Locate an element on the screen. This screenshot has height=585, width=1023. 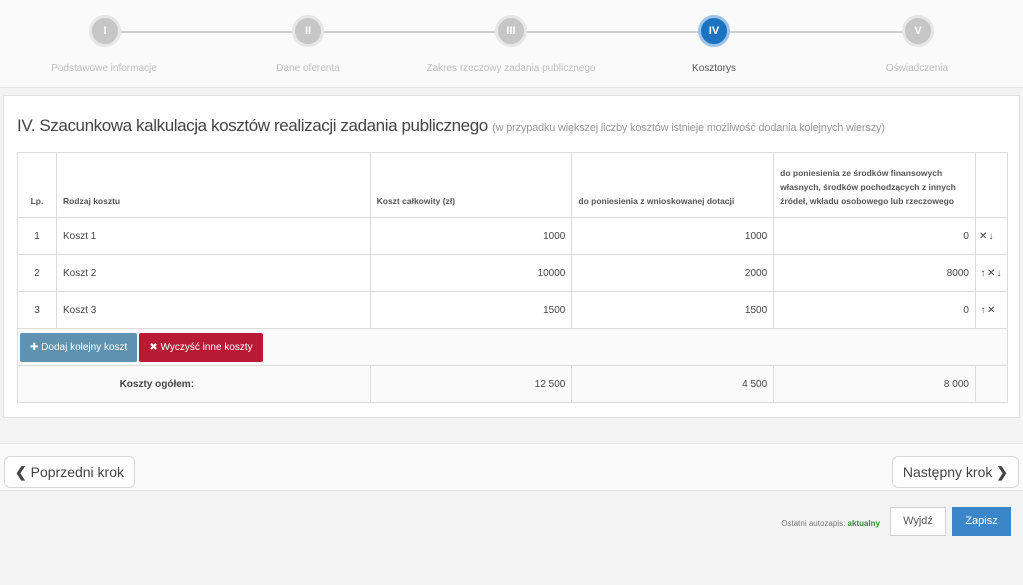
step-3-circle: III is located at coordinates (511, 31).